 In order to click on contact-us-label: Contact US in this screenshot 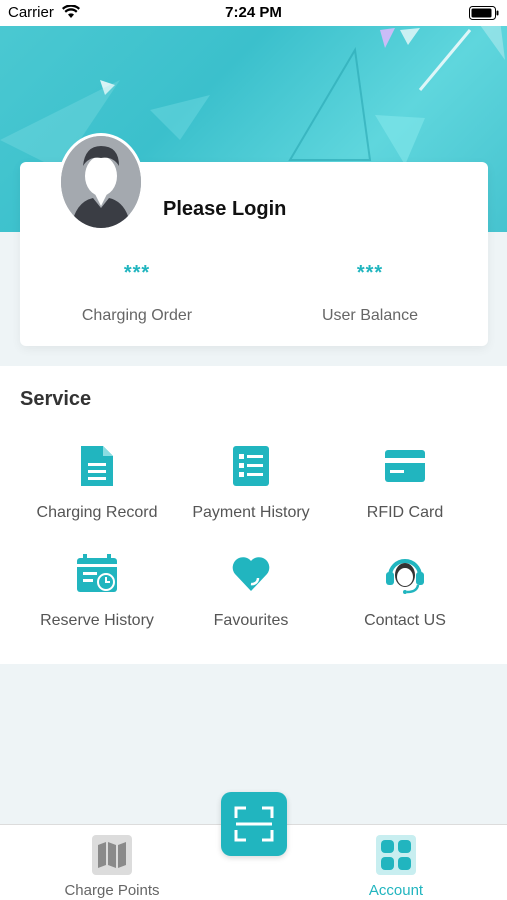, I will do `click(405, 620)`.